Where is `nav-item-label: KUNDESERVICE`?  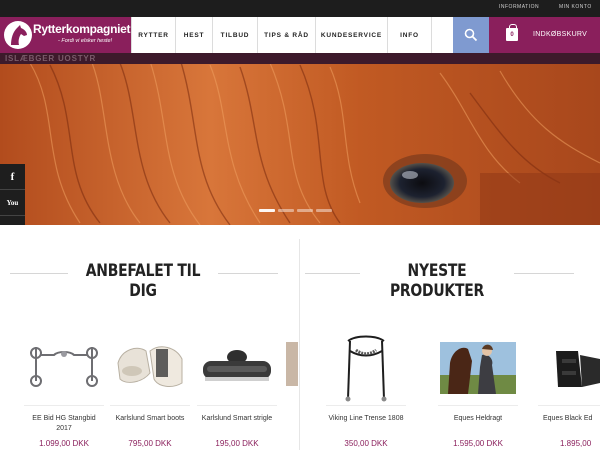 nav-item-label: KUNDESERVICE is located at coordinates (351, 35).